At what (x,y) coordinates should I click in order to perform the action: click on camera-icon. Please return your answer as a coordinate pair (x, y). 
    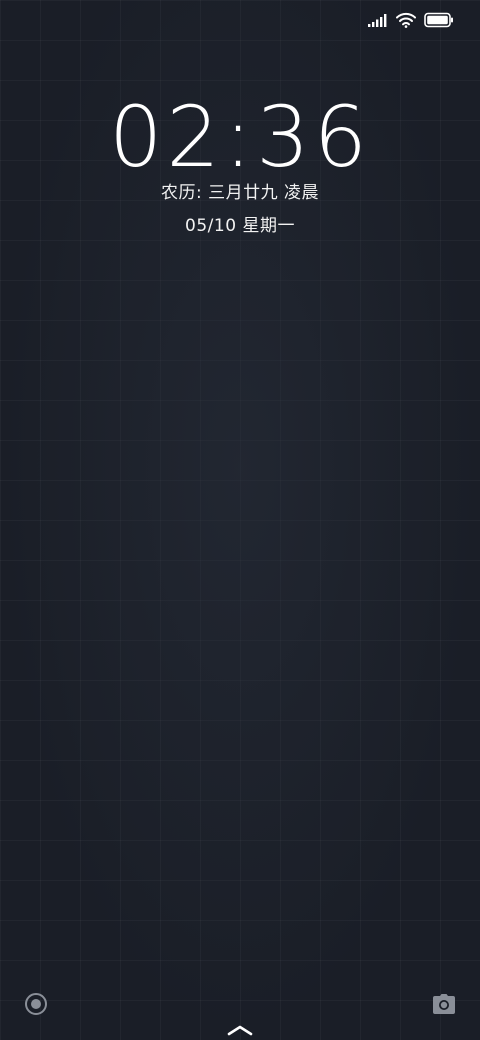
    Looking at the image, I should click on (444, 1006).